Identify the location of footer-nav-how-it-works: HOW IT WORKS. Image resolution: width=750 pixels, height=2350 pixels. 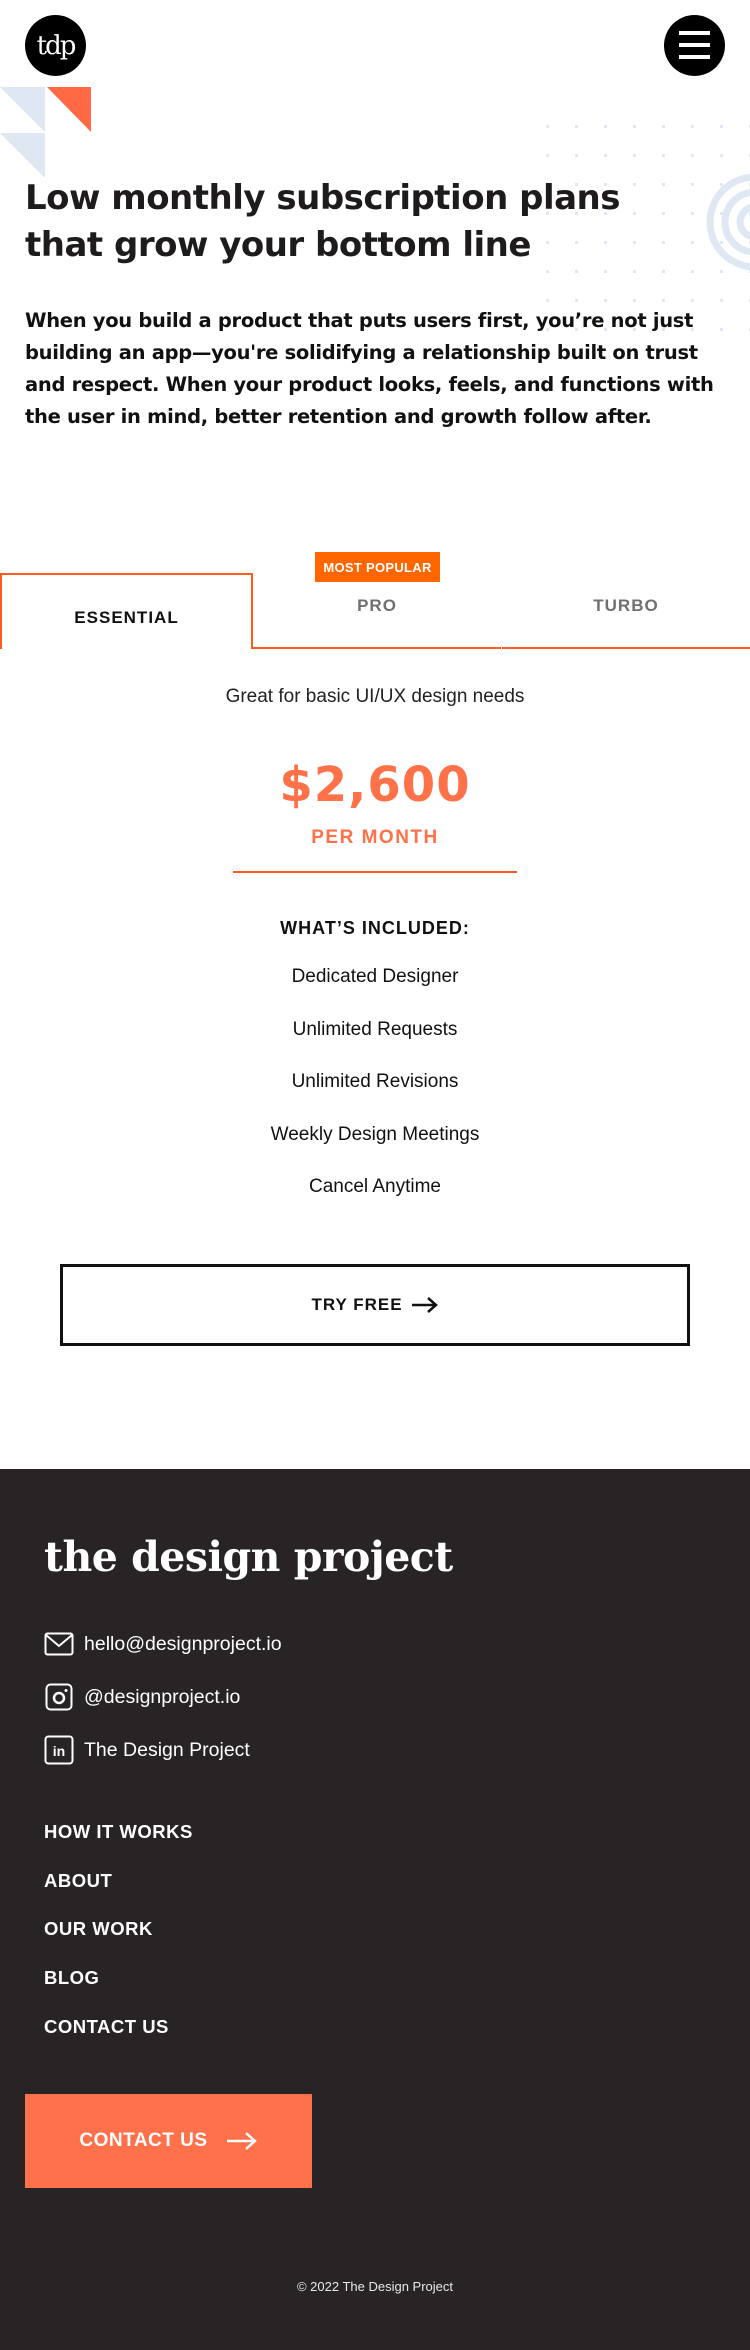
(118, 1832).